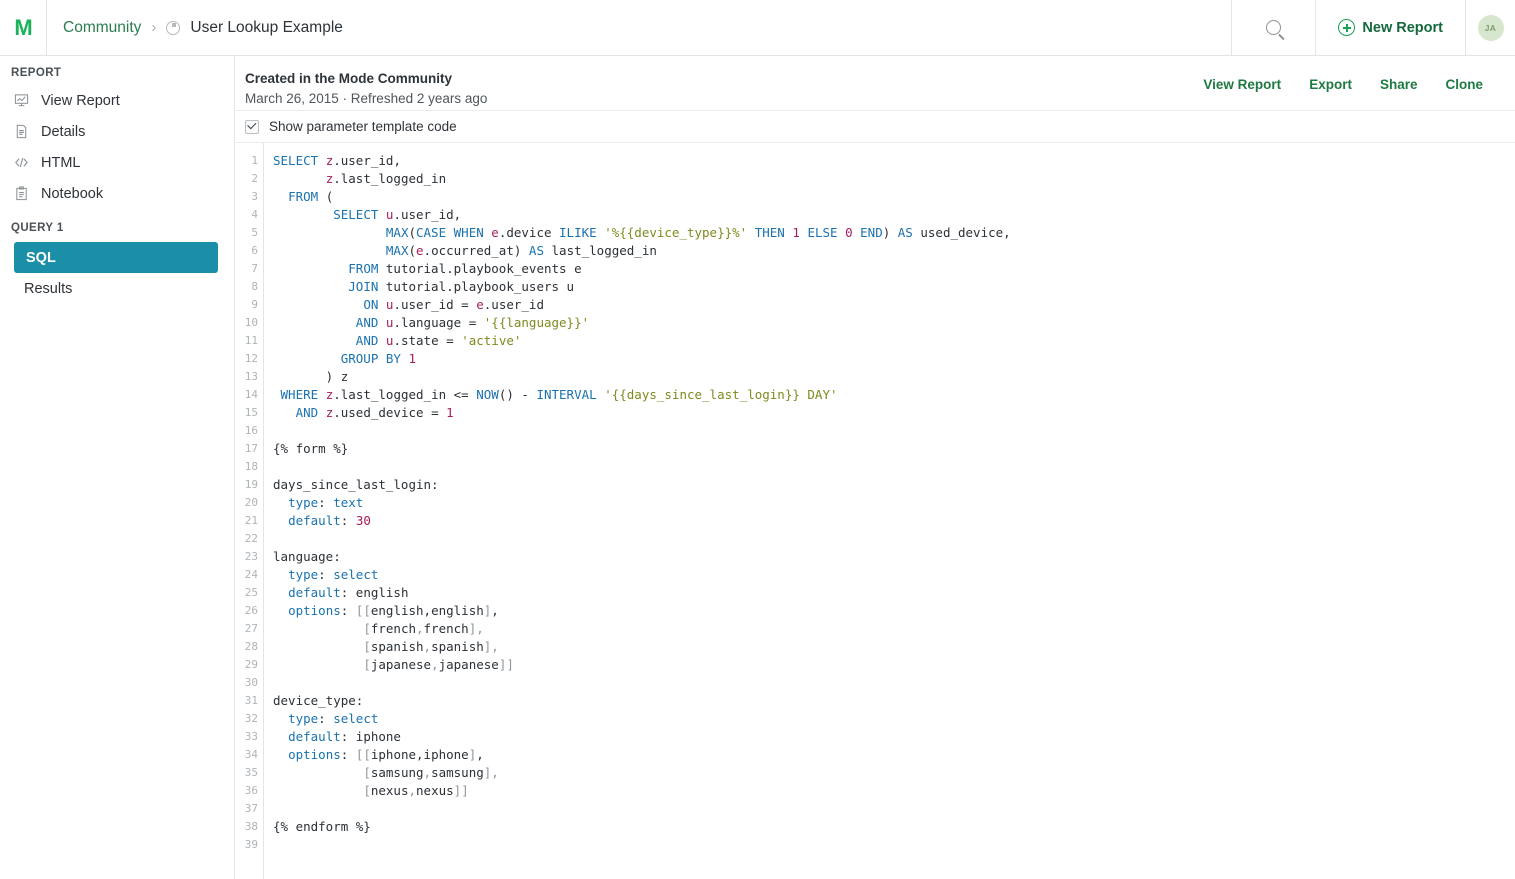 This screenshot has height=879, width=1515. Describe the element at coordinates (251, 610) in the screenshot. I see `line-number: 26` at that location.